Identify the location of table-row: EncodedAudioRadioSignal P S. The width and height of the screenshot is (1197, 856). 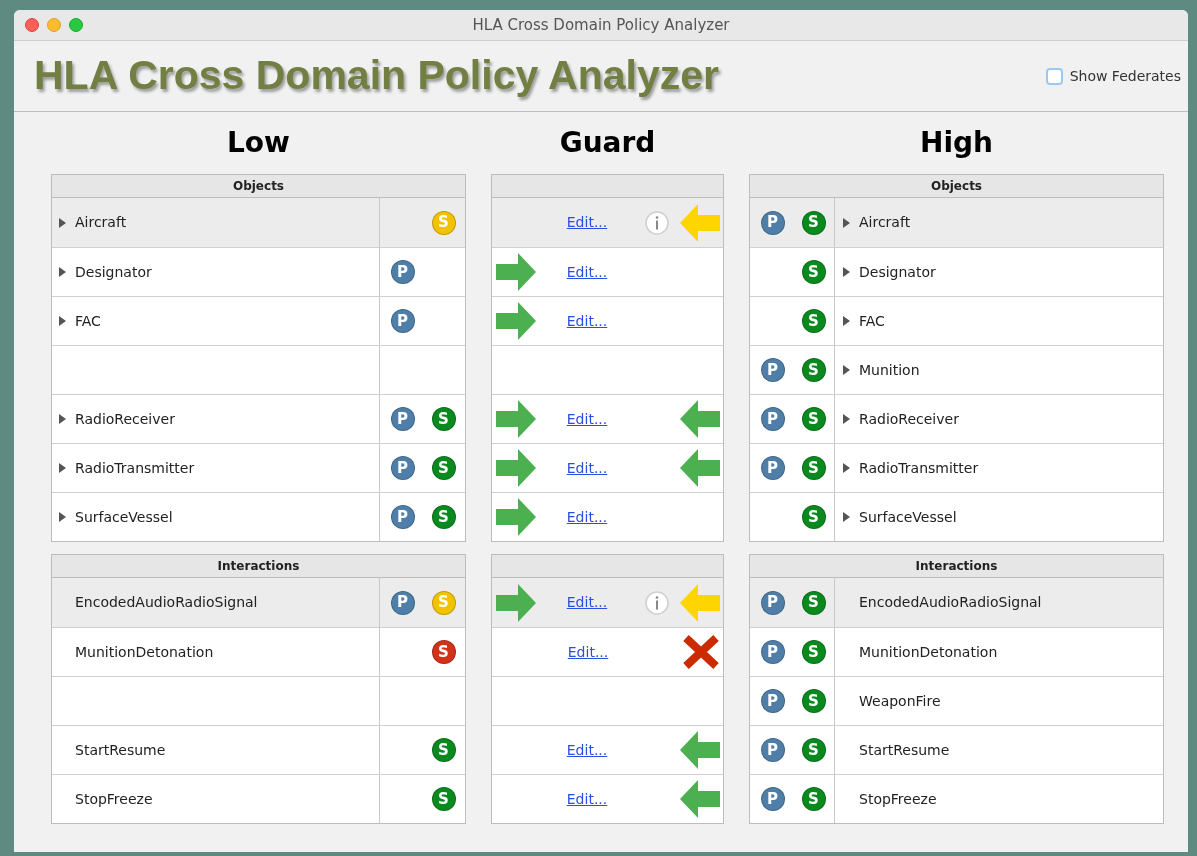
(258, 602).